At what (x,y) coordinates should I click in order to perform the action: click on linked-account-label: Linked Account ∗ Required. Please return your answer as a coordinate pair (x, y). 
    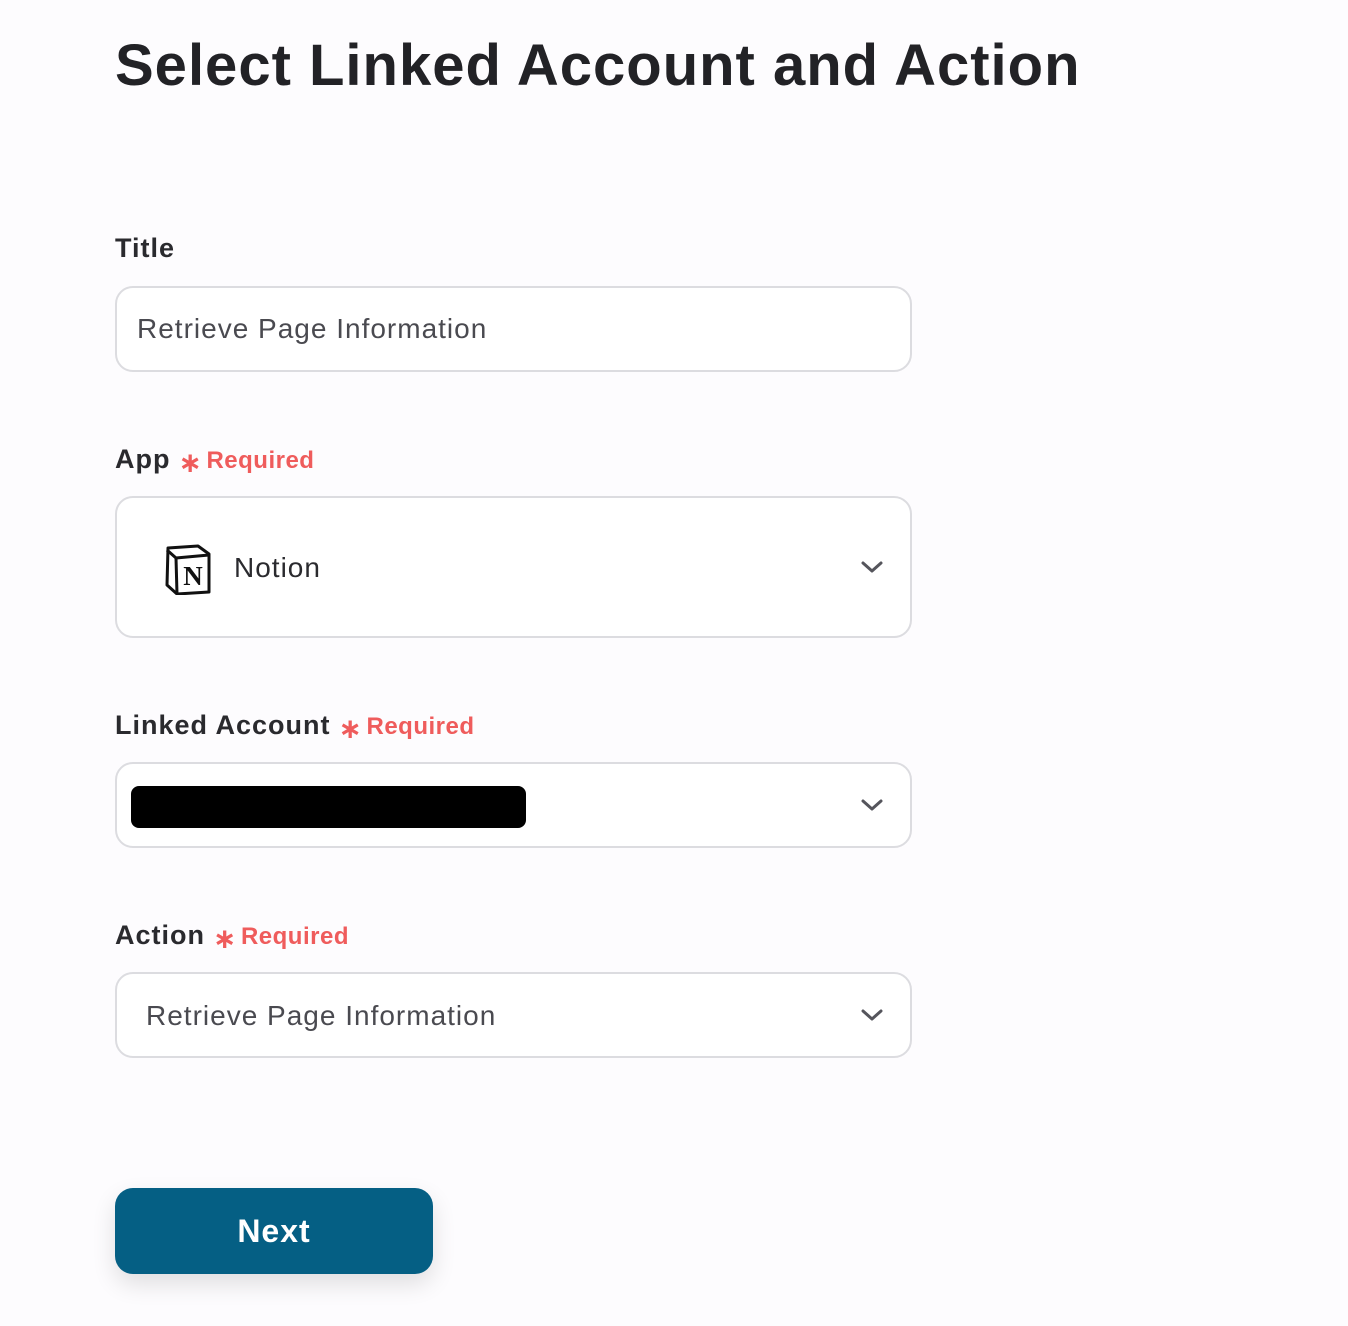
    Looking at the image, I should click on (295, 726).